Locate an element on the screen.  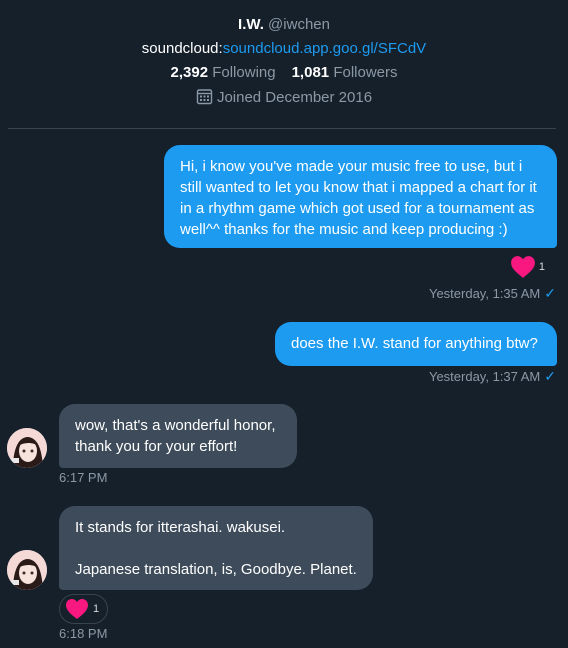
message-meta: Yesterday, 1:35 AM ✓ is located at coordinates (492, 293).